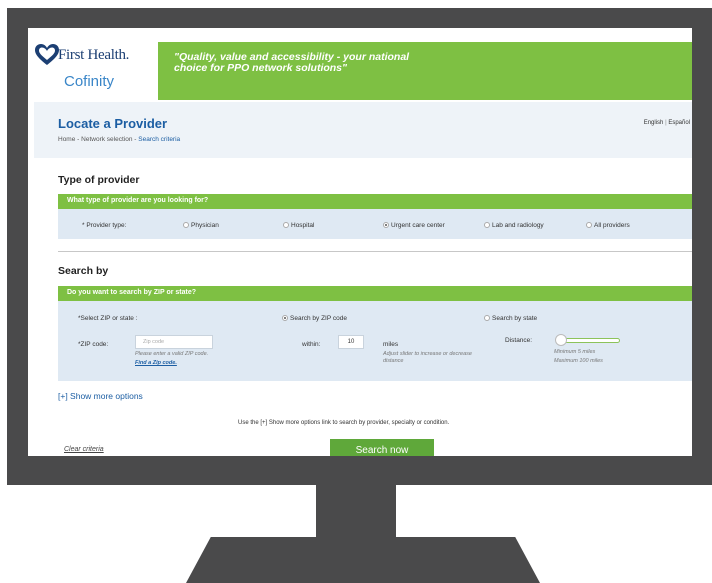 This screenshot has height=583, width=712. What do you see at coordinates (99, 180) in the screenshot?
I see `provider-type-title: Type of provider` at bounding box center [99, 180].